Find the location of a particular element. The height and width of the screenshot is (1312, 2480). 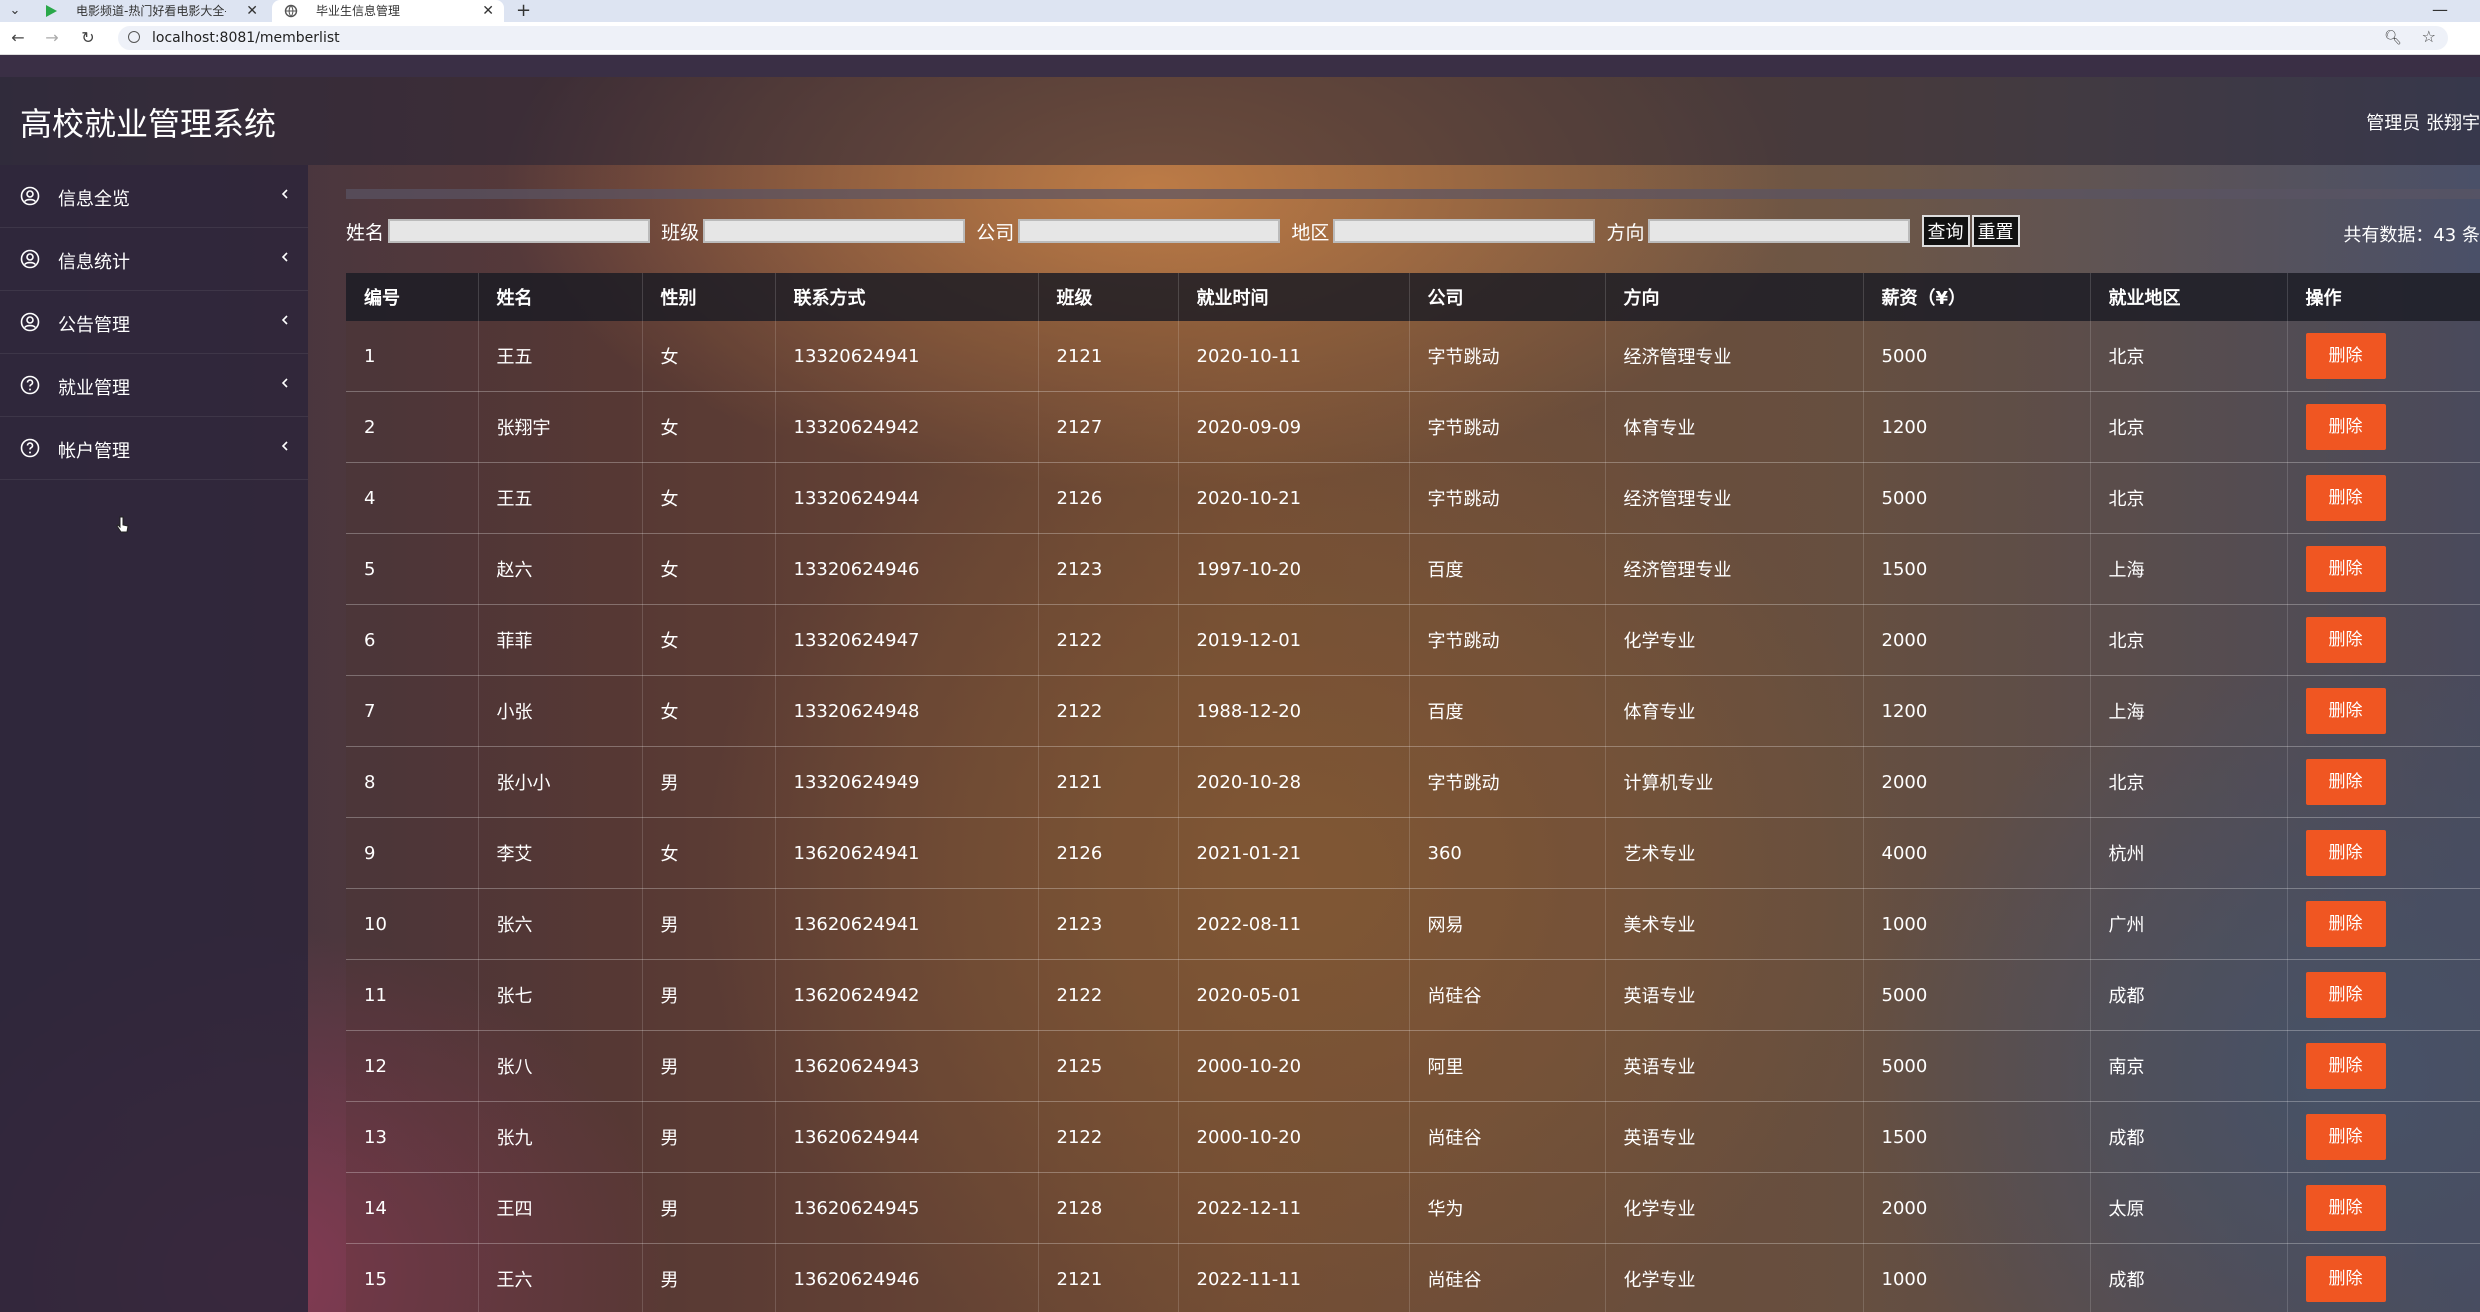

table-cell: 5 is located at coordinates (412, 569).